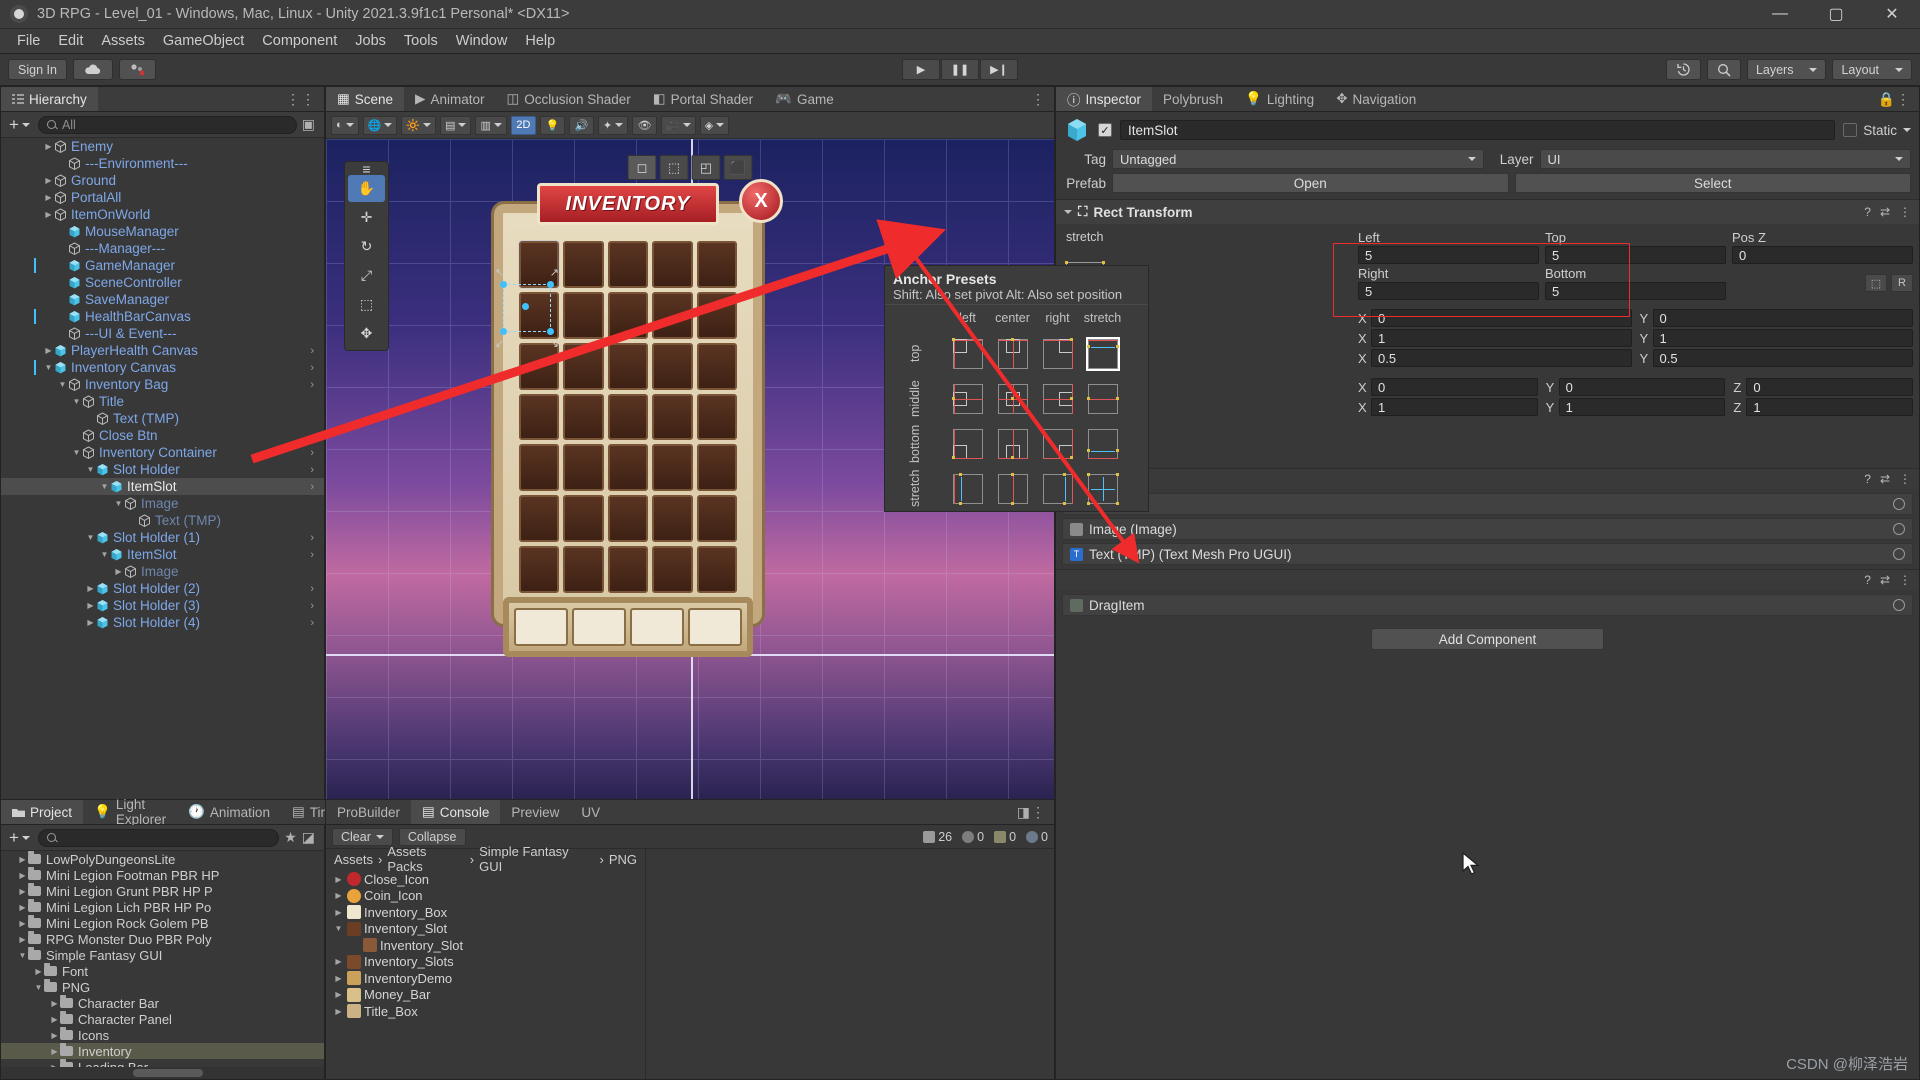  I want to click on project-folder-inventory: ▶ Inventory, so click(162, 1051).